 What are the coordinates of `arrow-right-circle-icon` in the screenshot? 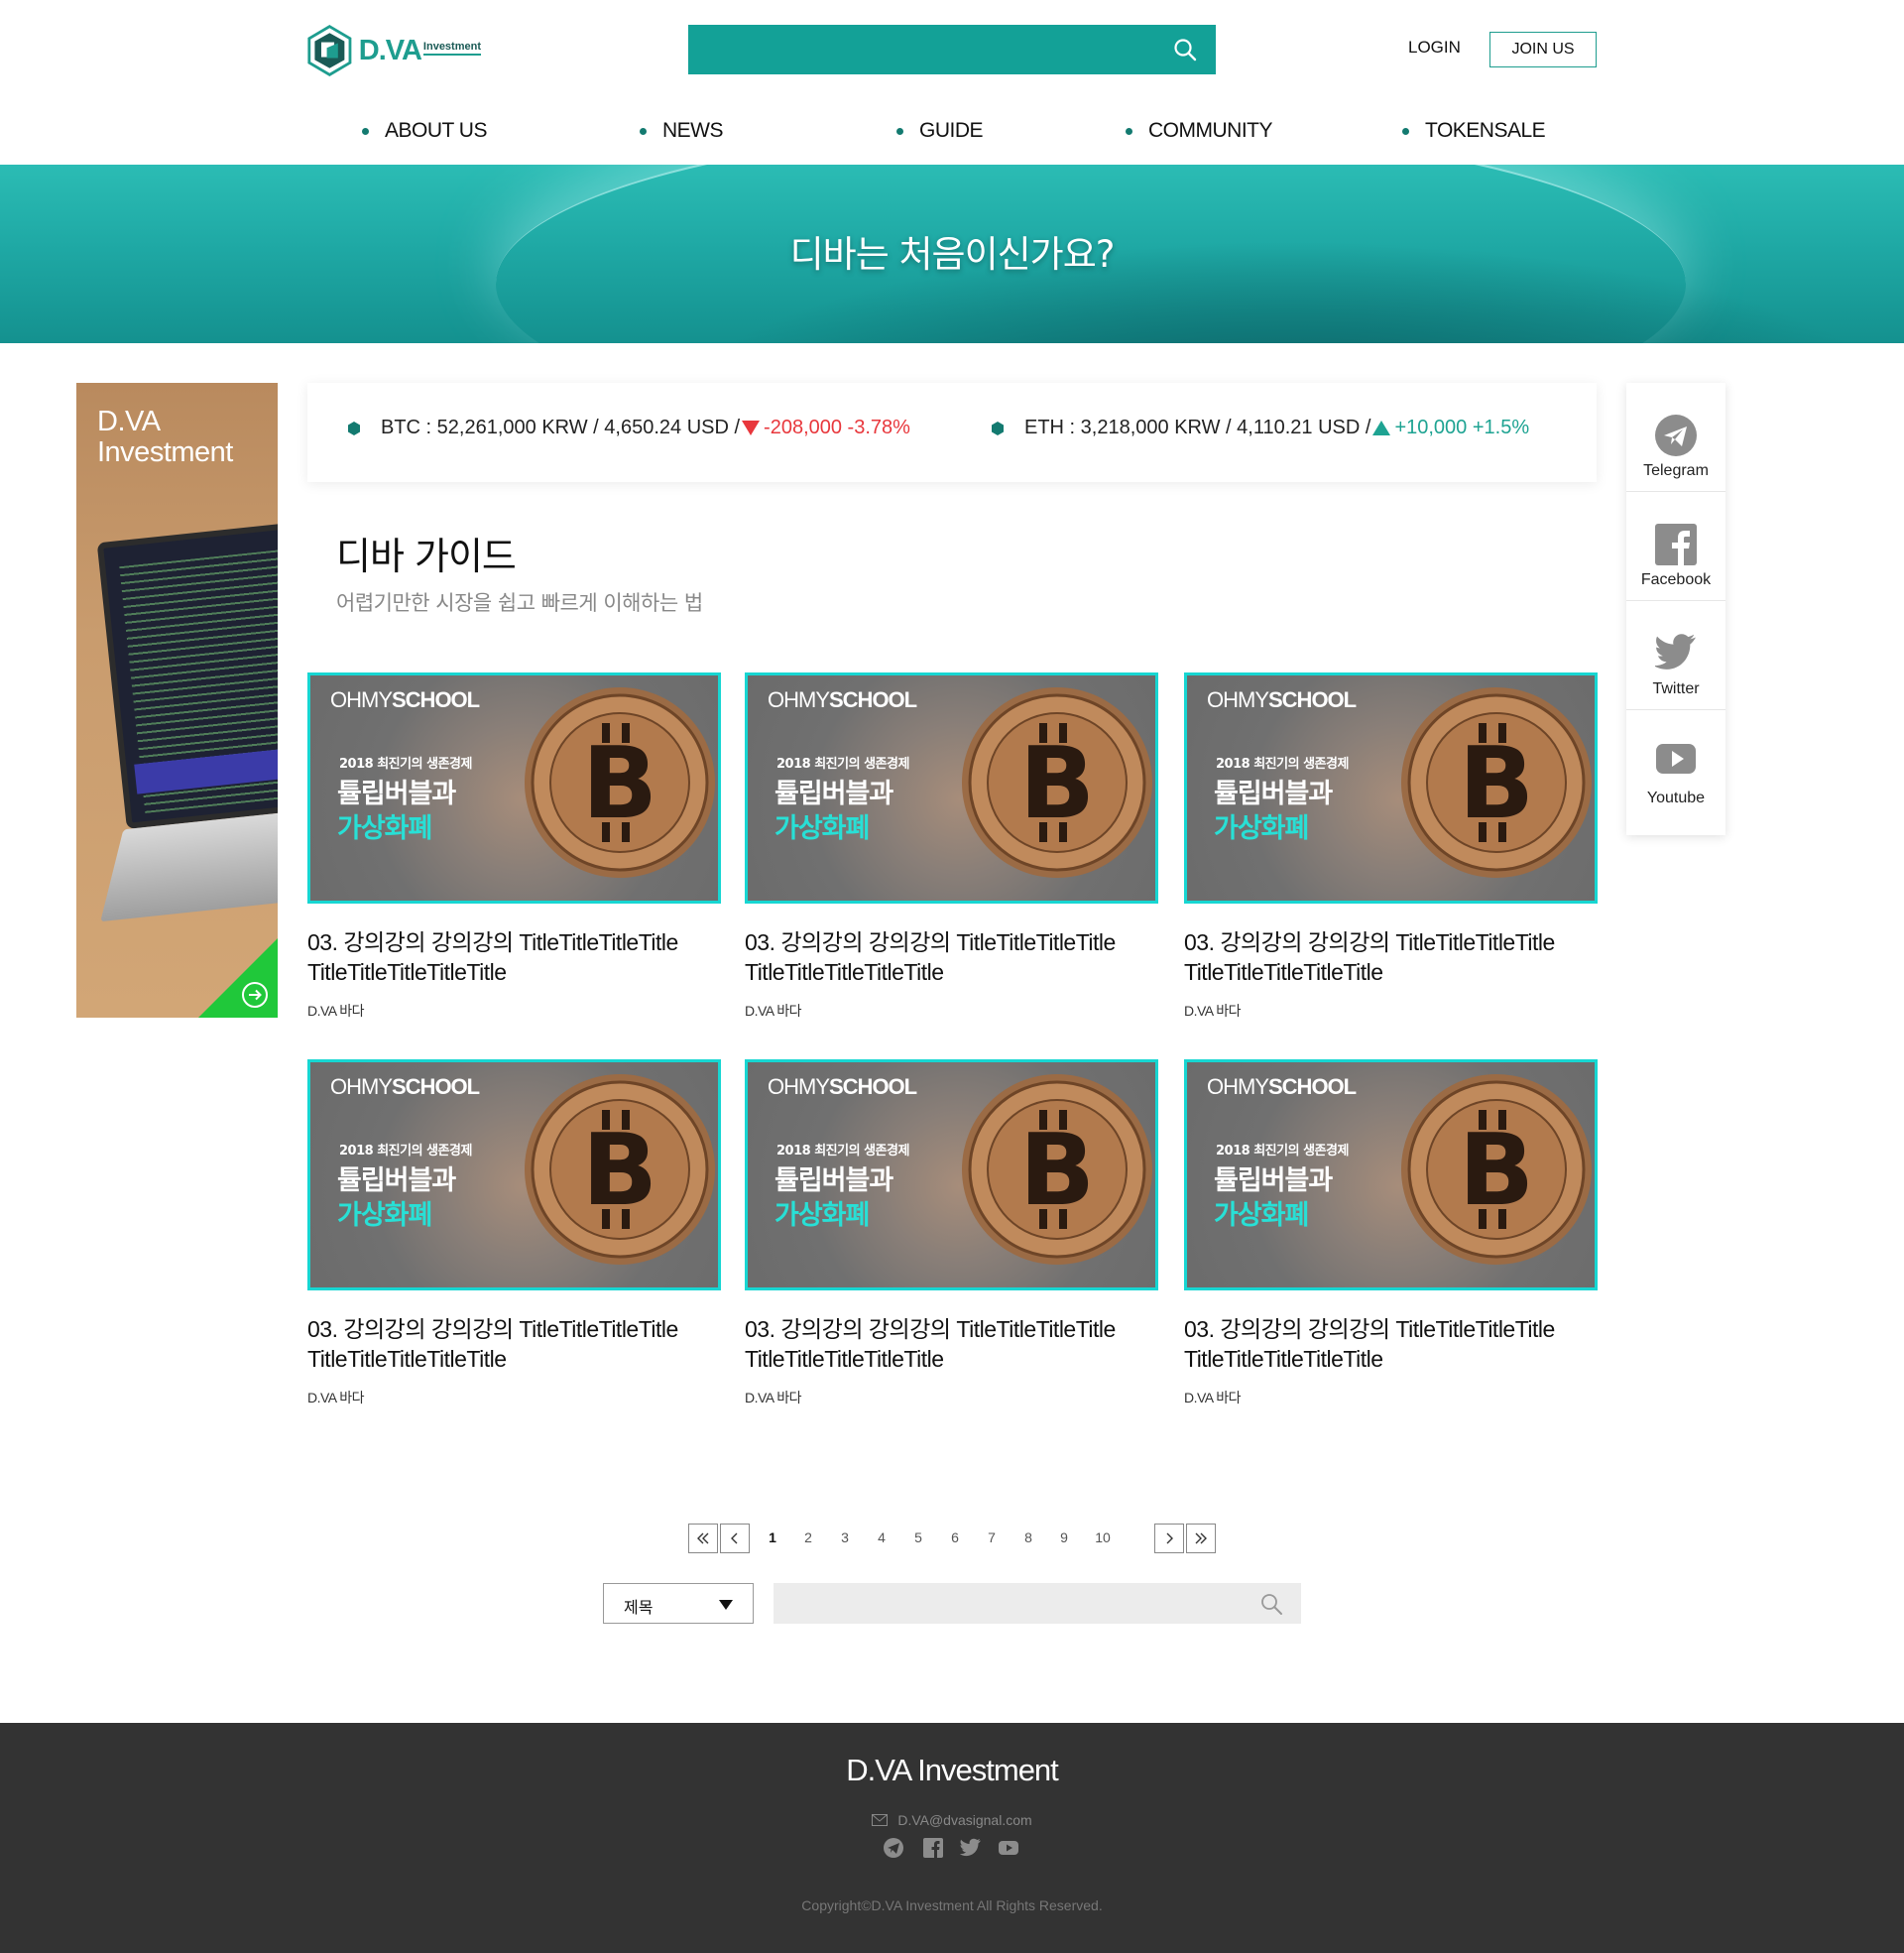 It's located at (255, 995).